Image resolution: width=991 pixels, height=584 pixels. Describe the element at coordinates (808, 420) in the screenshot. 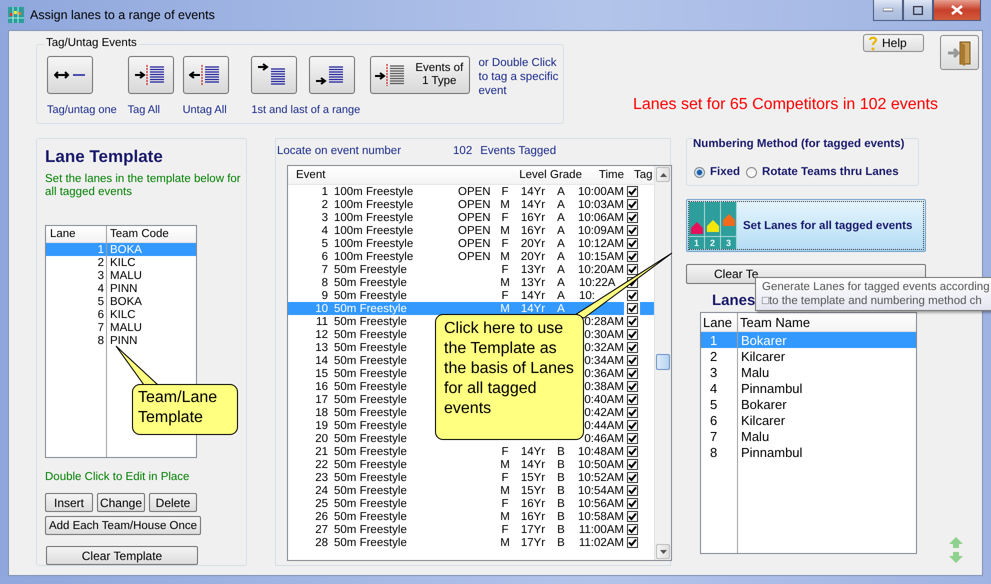

I see `lane-row: 6 Kilcarer` at that location.